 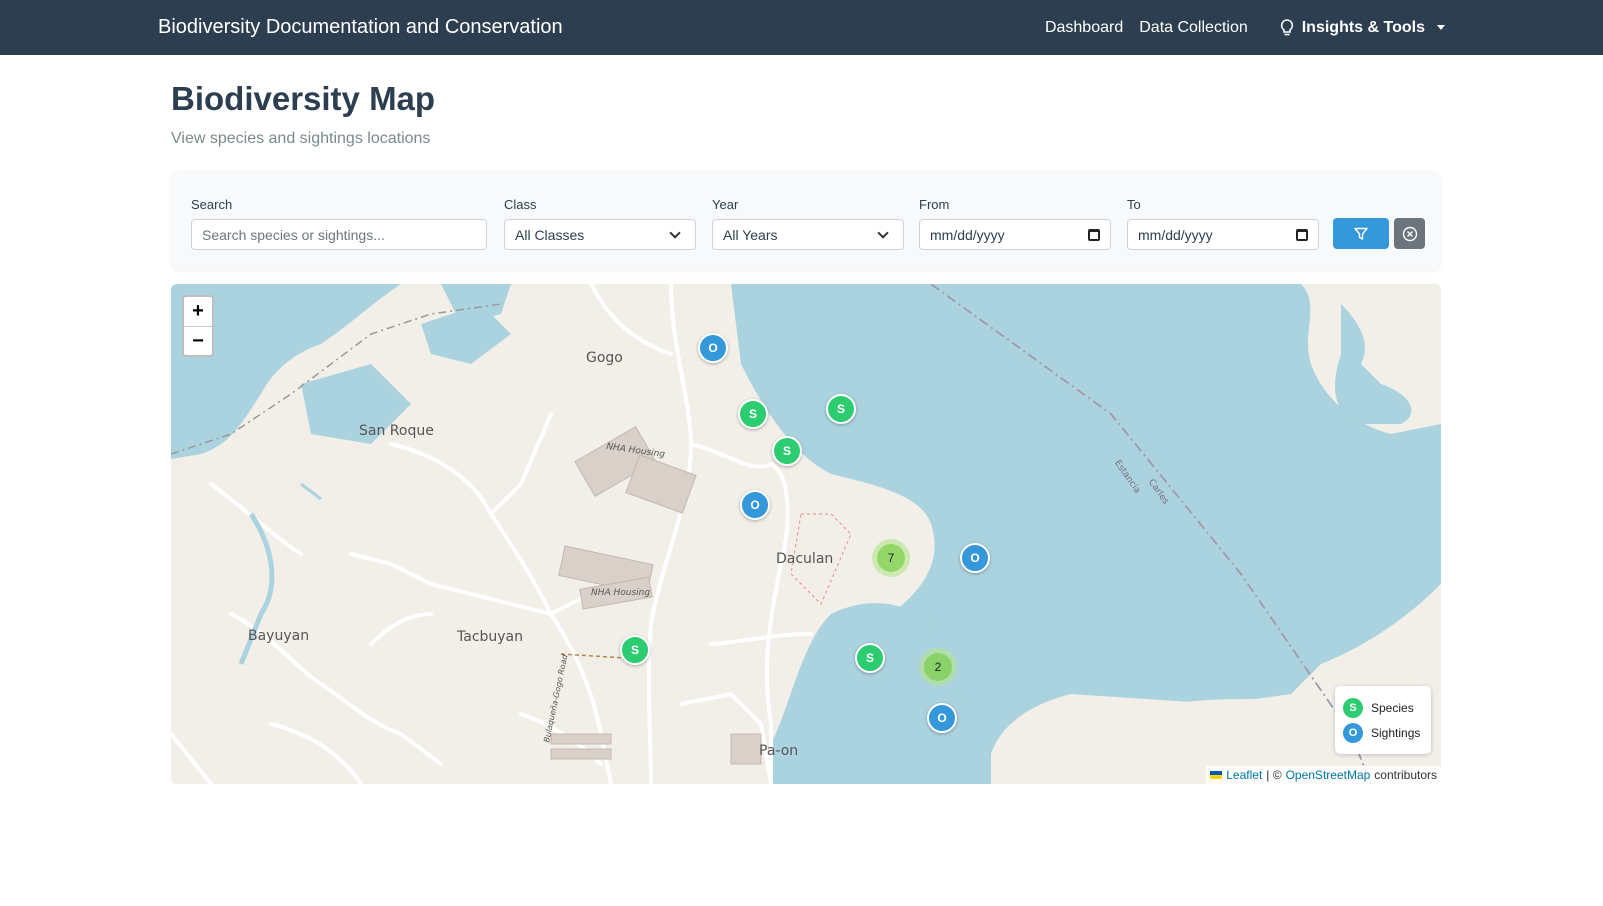 What do you see at coordinates (779, 751) in the screenshot?
I see `map-place-label: Pa-on` at bounding box center [779, 751].